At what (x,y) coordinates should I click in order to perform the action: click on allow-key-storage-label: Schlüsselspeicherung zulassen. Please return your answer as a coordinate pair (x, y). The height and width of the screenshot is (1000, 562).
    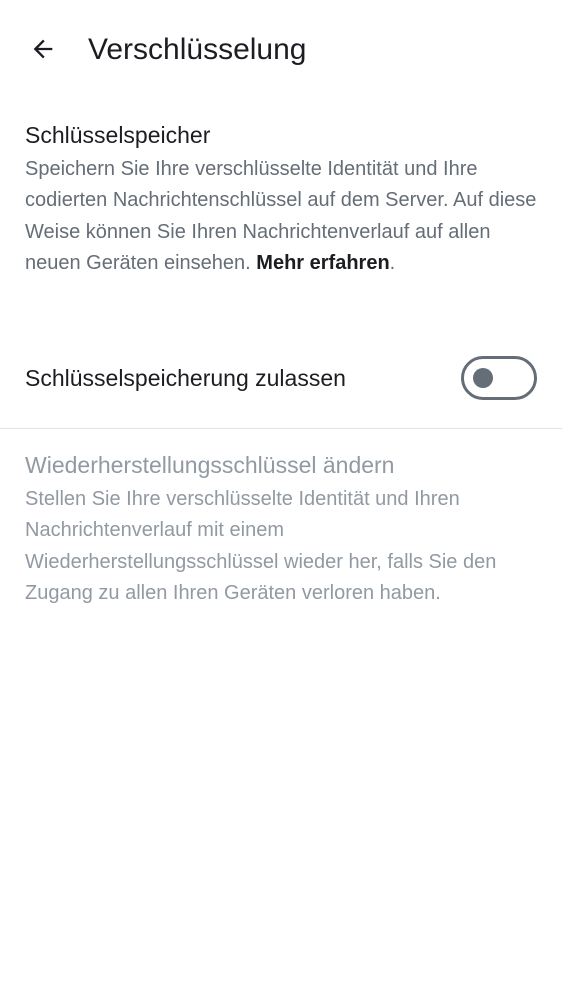
    Looking at the image, I should click on (185, 378).